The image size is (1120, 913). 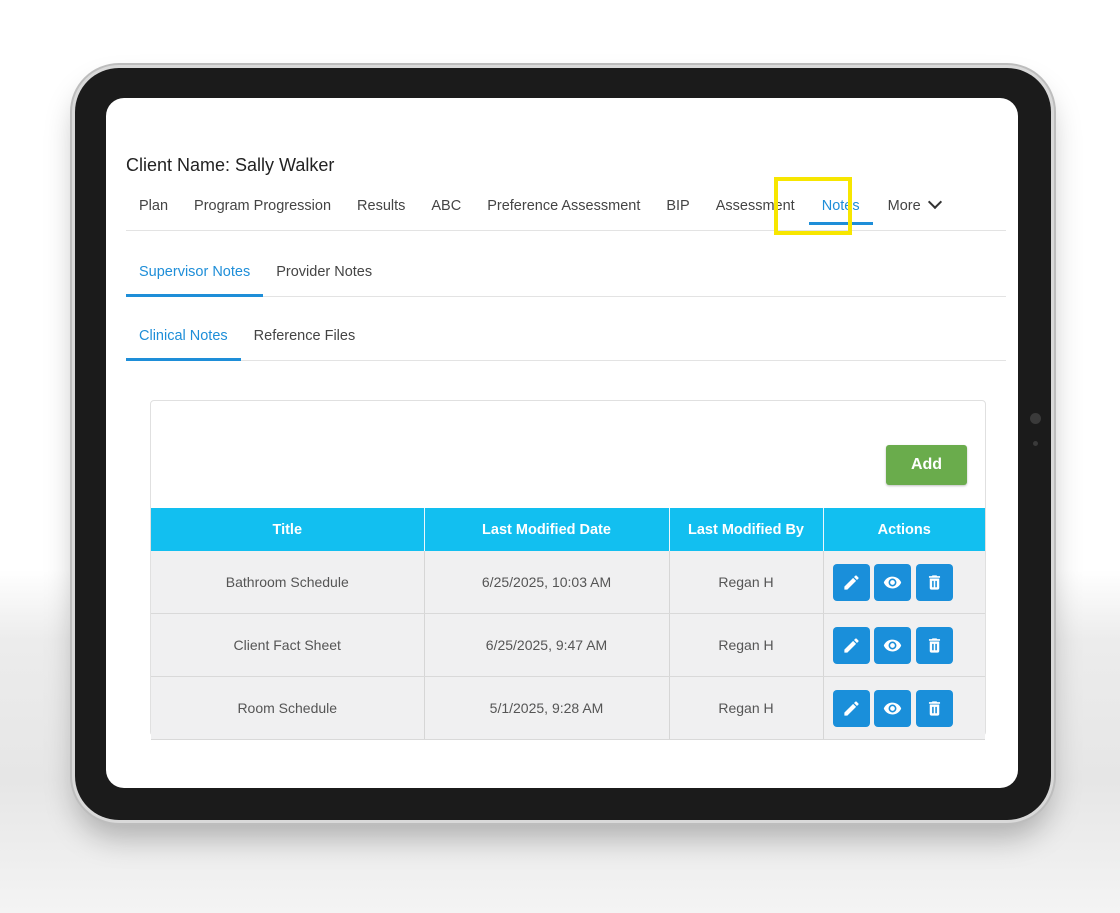 I want to click on tab-program-progression-label: Program Progression, so click(x=263, y=206).